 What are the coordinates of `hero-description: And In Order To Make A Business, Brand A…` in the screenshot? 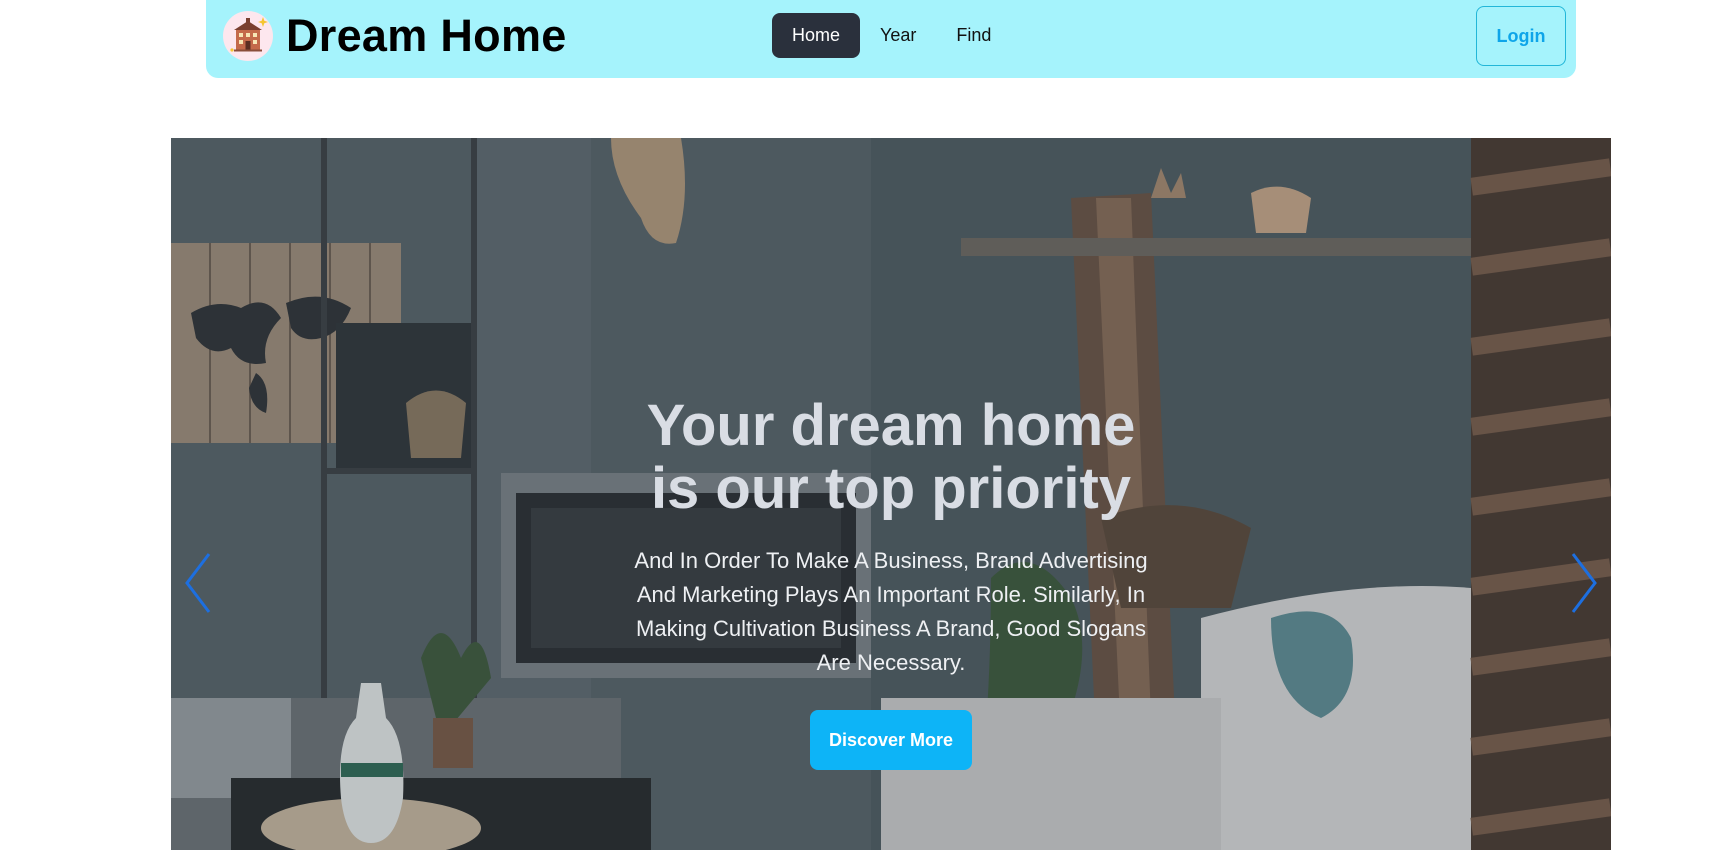 It's located at (891, 611).